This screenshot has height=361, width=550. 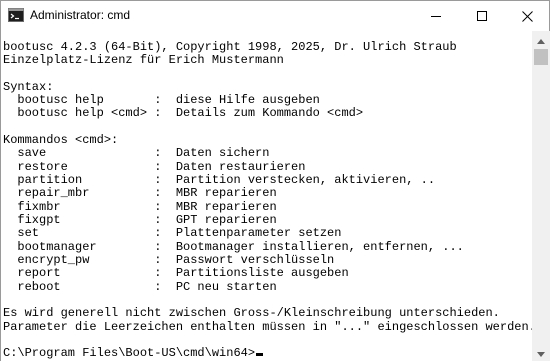 What do you see at coordinates (16, 15) in the screenshot?
I see `console-icon` at bounding box center [16, 15].